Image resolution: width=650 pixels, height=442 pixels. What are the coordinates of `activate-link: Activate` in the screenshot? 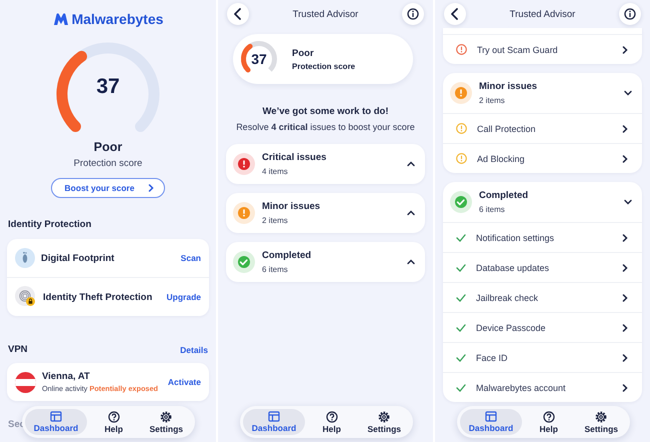 It's located at (184, 382).